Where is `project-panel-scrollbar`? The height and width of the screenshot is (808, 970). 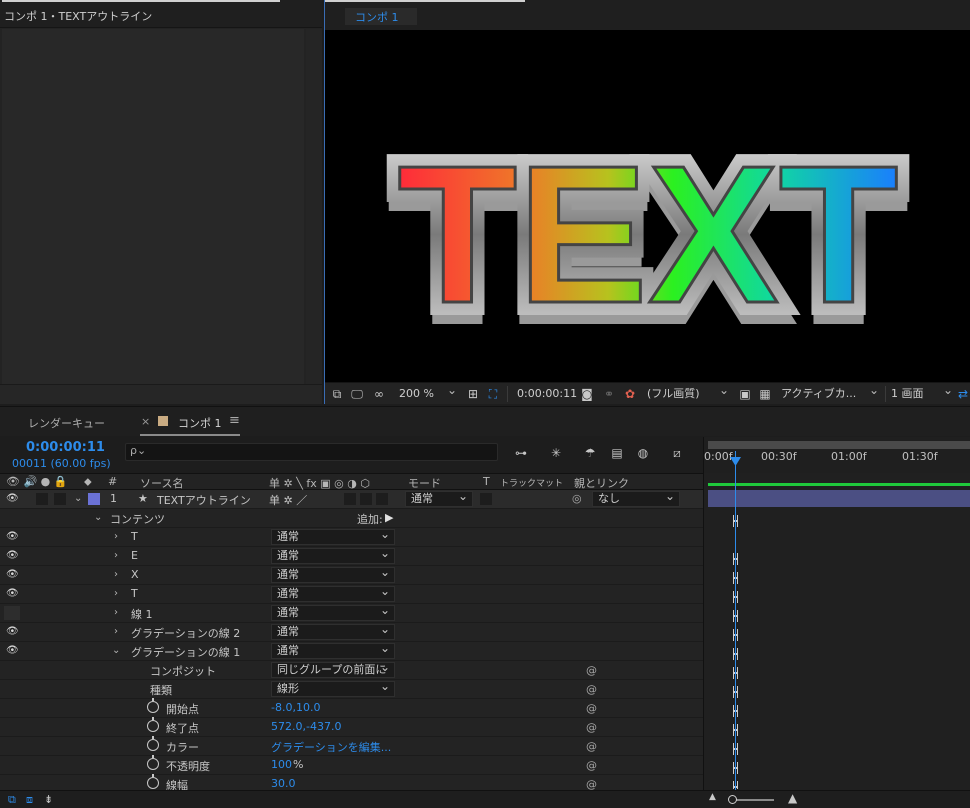 project-panel-scrollbar is located at coordinates (314, 206).